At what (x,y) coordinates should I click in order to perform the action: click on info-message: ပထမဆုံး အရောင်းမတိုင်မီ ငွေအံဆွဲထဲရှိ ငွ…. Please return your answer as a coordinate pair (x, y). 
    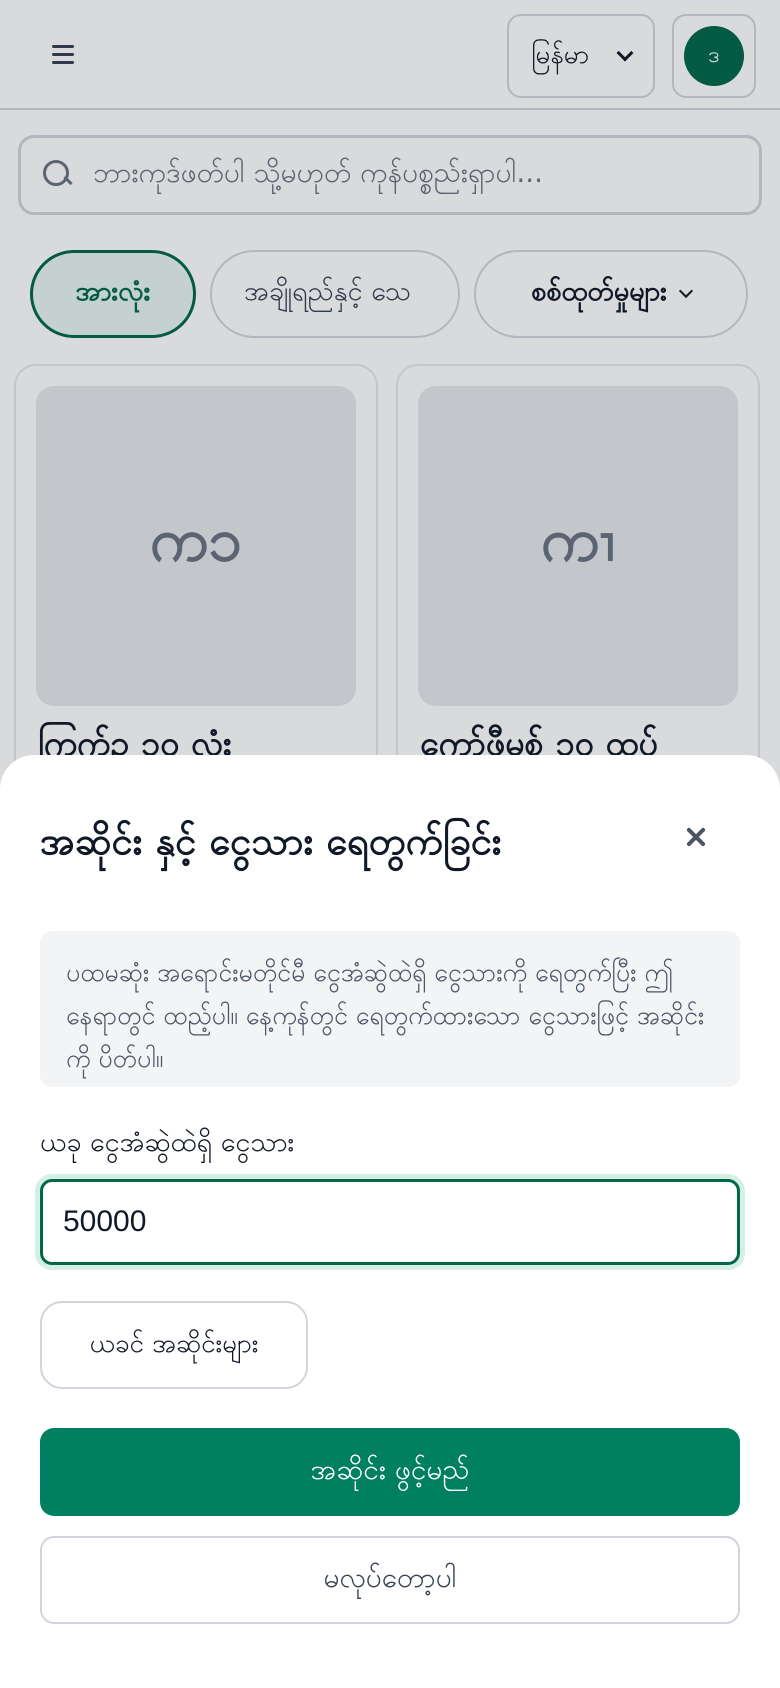
    Looking at the image, I should click on (390, 1009).